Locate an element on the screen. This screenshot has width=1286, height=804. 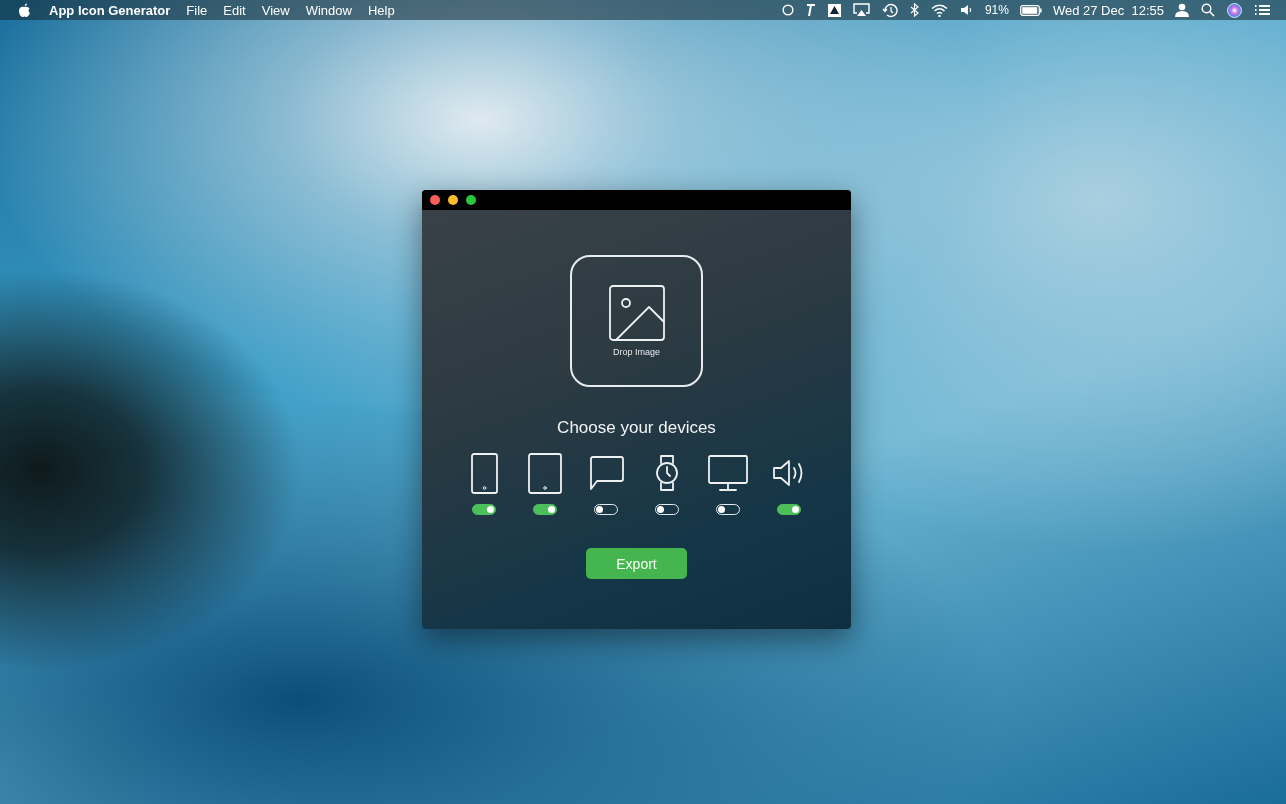
heading: Choose your devices is located at coordinates (636, 428).